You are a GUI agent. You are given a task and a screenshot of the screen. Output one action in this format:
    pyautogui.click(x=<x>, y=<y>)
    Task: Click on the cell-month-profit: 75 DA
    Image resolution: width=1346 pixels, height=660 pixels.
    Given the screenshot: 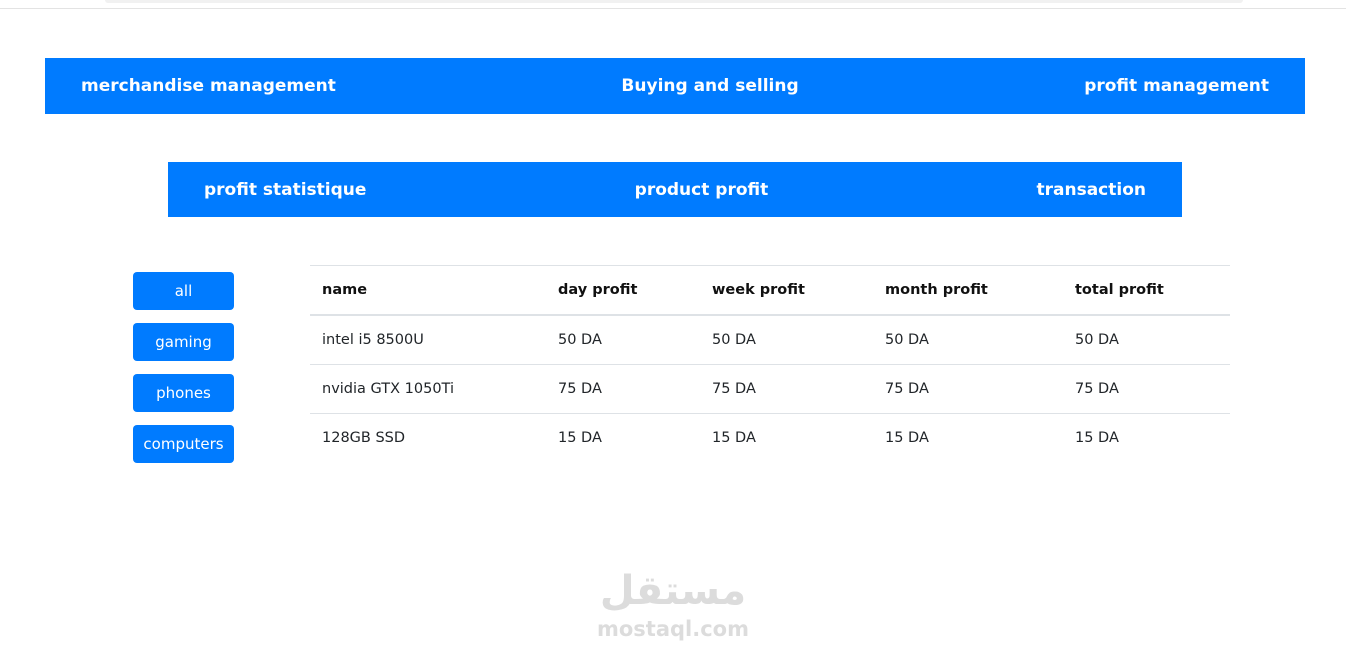 What is the action you would take?
    pyautogui.click(x=968, y=389)
    